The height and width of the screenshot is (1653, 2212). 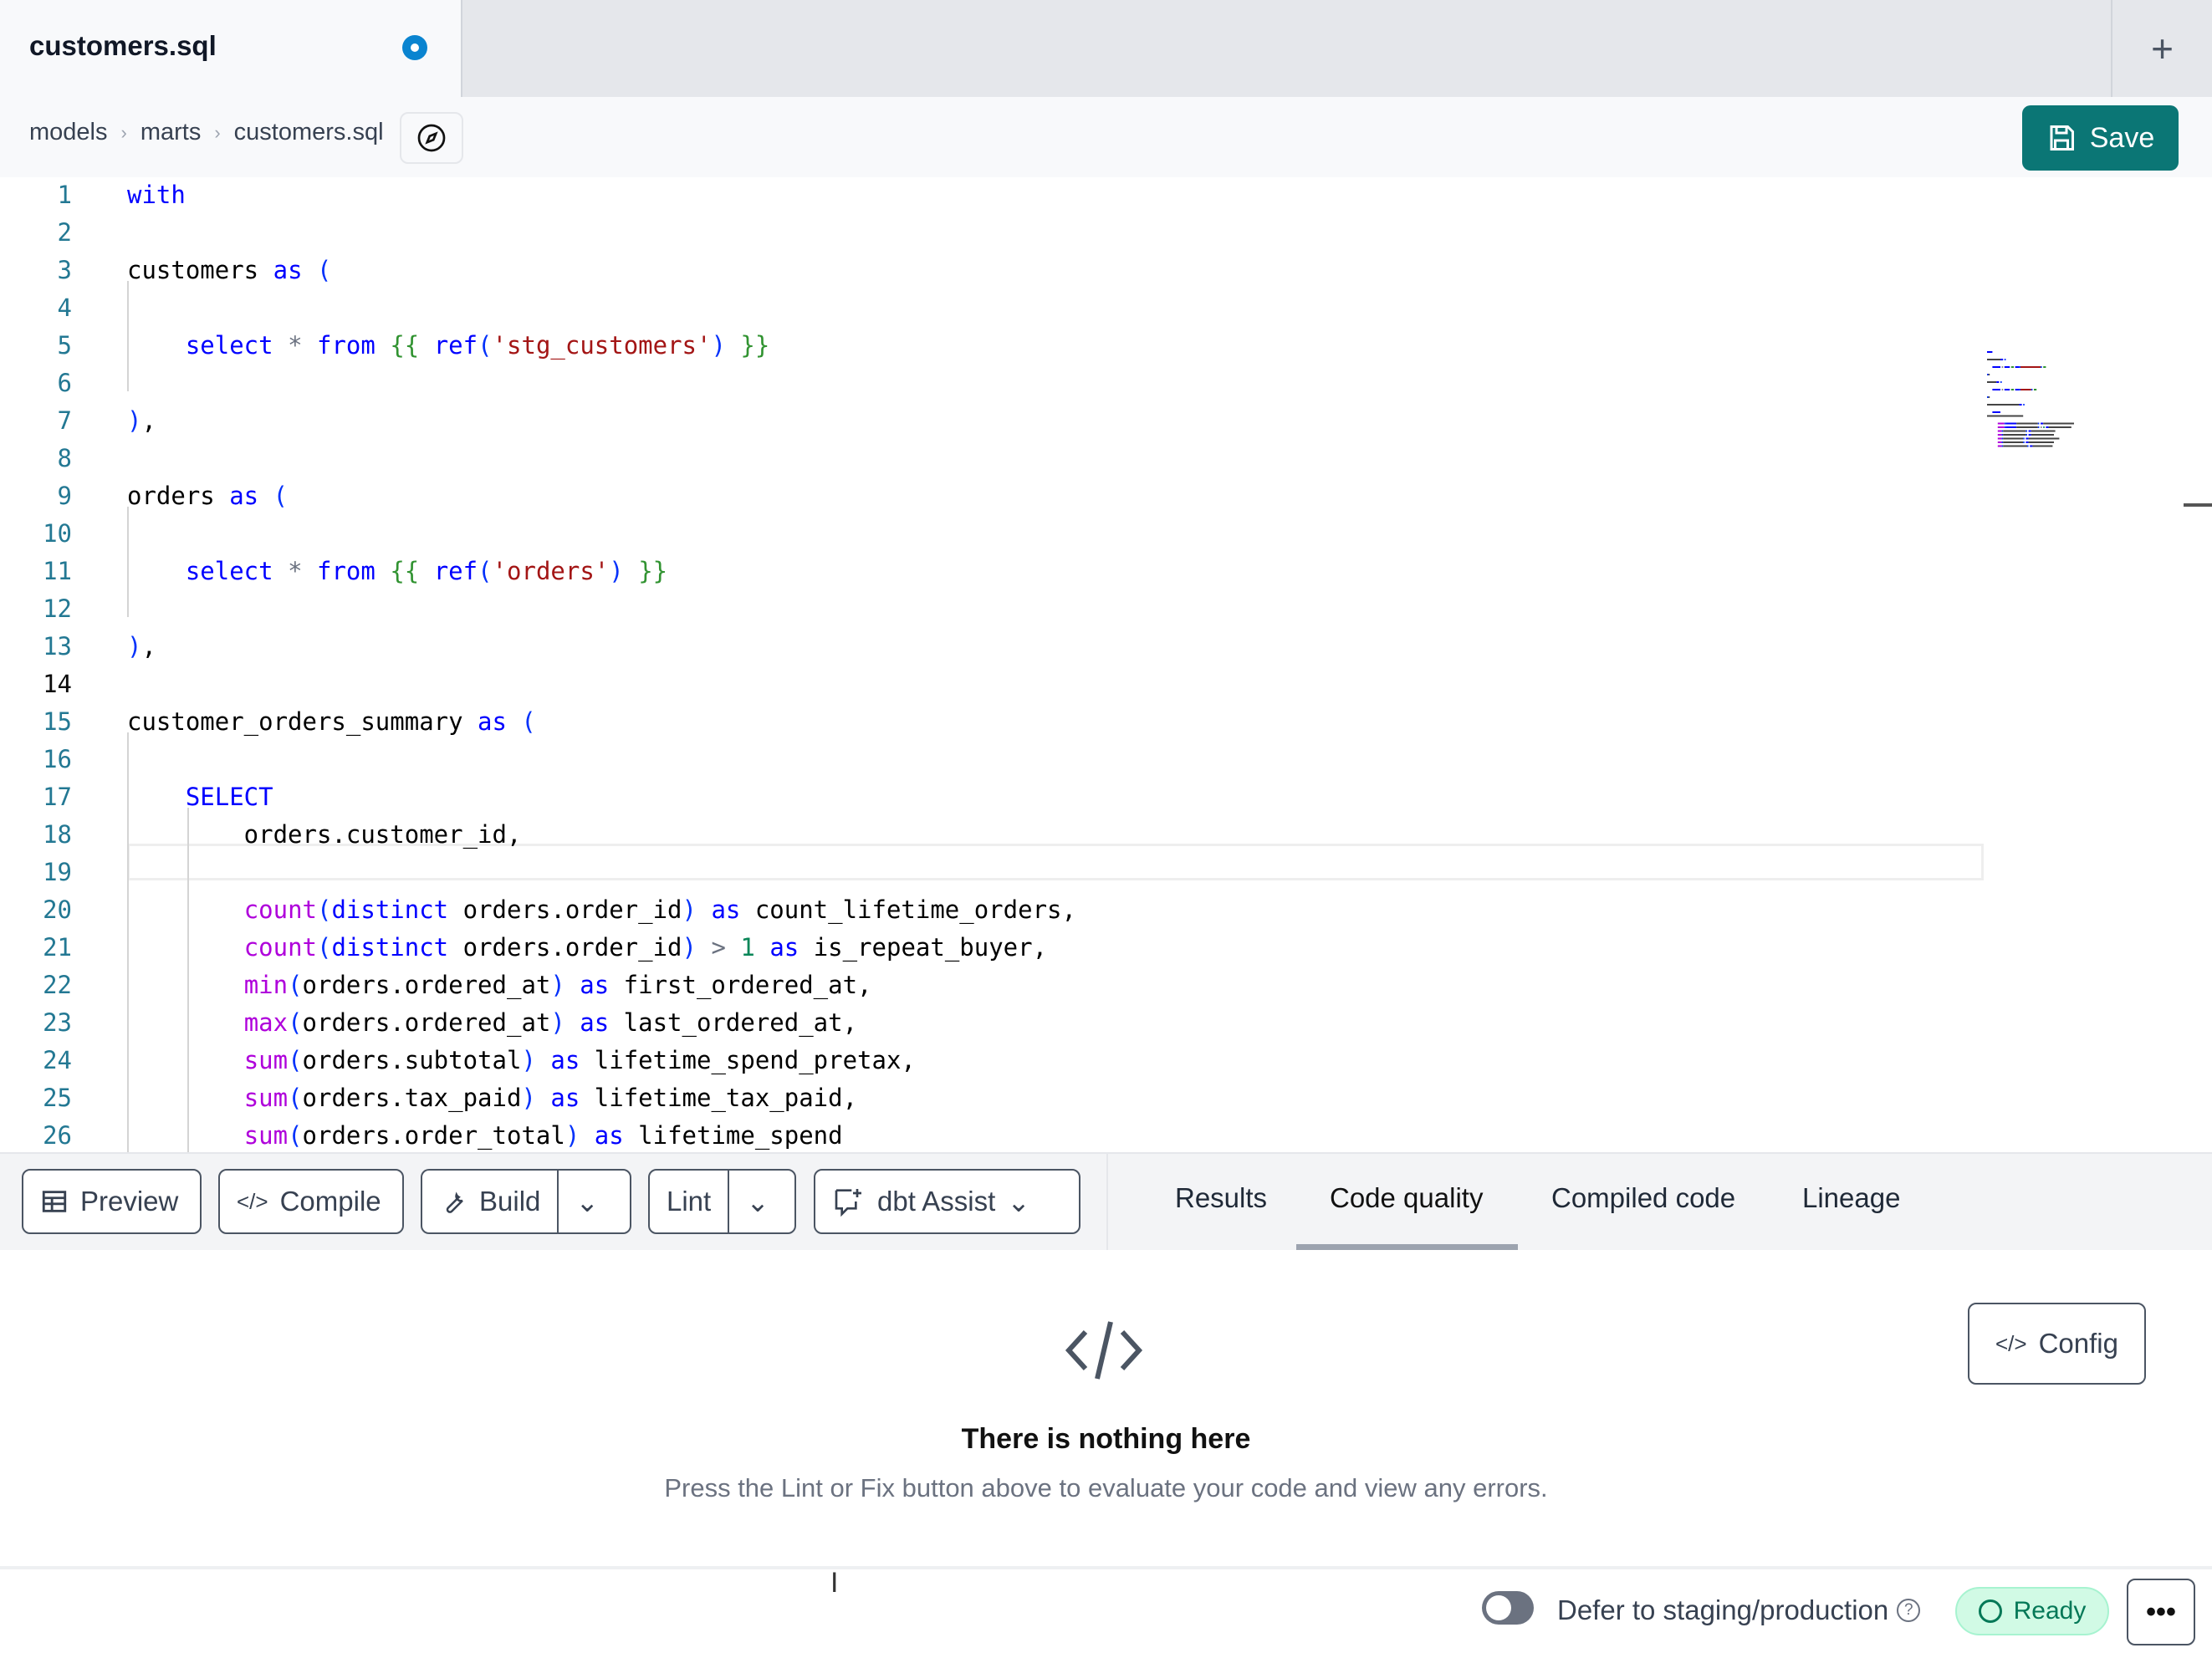 What do you see at coordinates (2161, 1612) in the screenshot?
I see `more-options-button: •••` at bounding box center [2161, 1612].